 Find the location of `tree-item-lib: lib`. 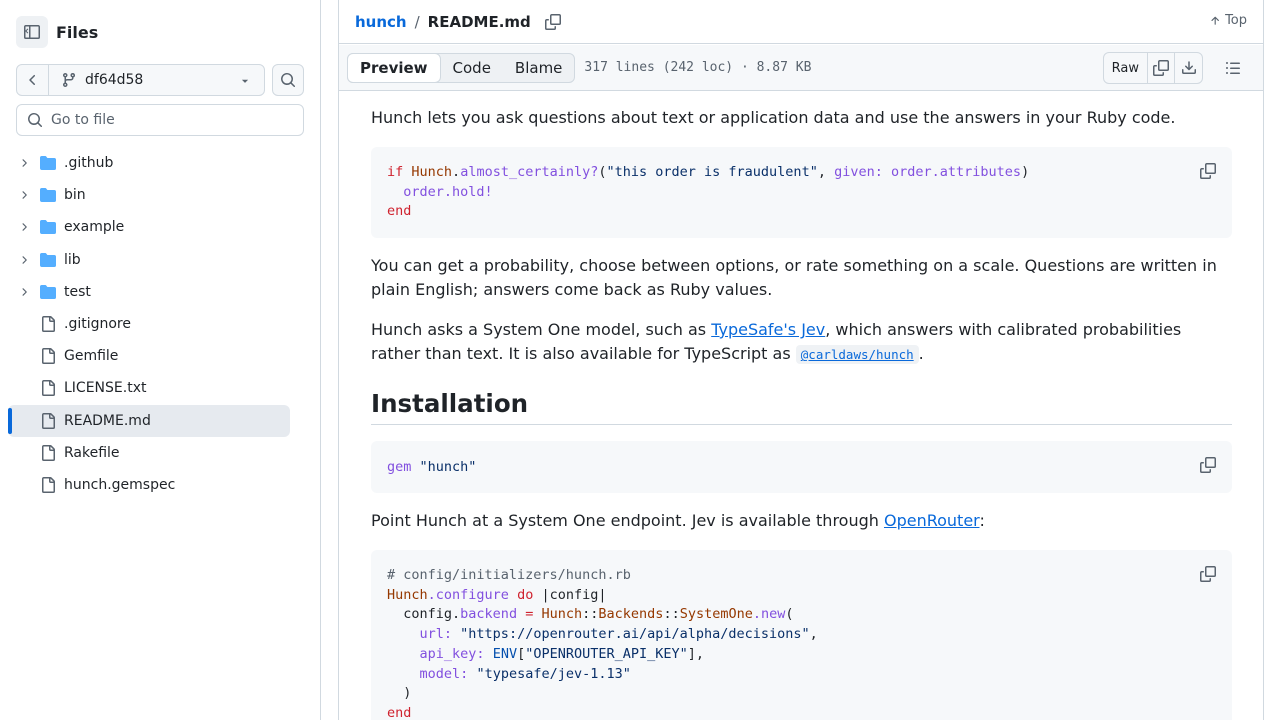

tree-item-lib: lib is located at coordinates (149, 260).